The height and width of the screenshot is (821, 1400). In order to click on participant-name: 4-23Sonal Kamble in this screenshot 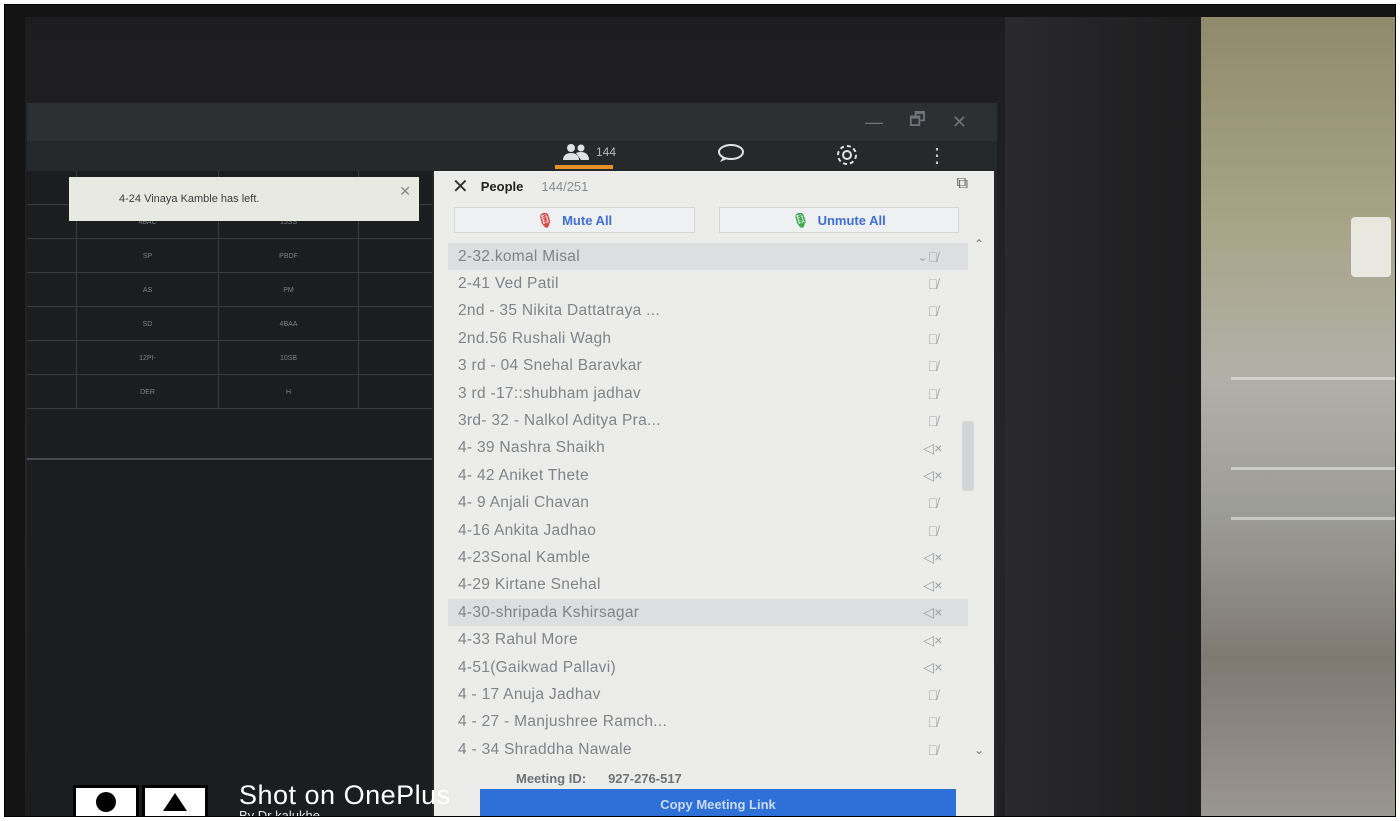, I will do `click(524, 557)`.